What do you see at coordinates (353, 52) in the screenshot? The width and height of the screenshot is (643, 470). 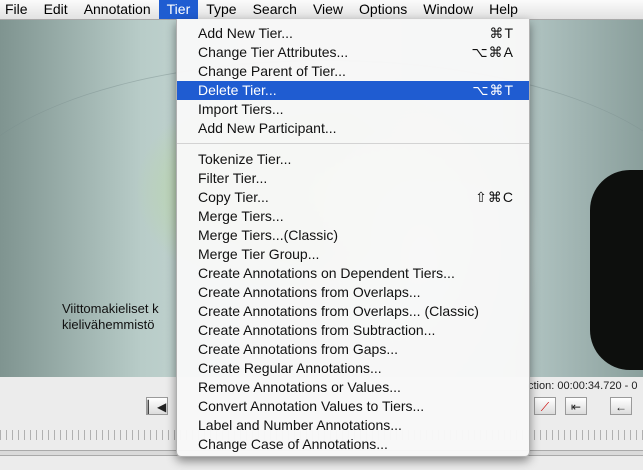 I see `menu-item-change-tier-attributes: Change Tier Attributes... ⌥⌘A` at bounding box center [353, 52].